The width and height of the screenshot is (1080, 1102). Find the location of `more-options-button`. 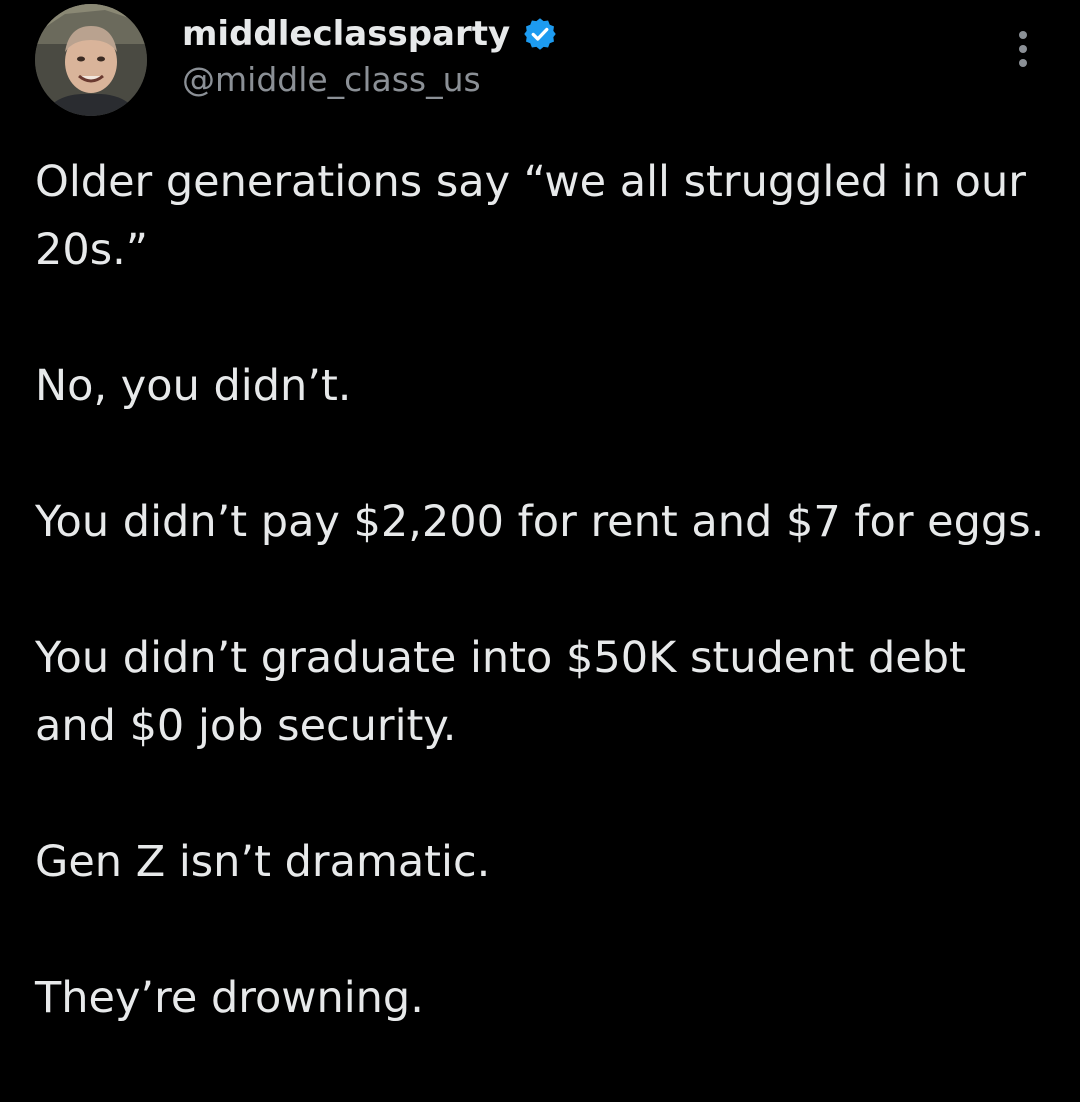

more-options-button is located at coordinates (1023, 49).